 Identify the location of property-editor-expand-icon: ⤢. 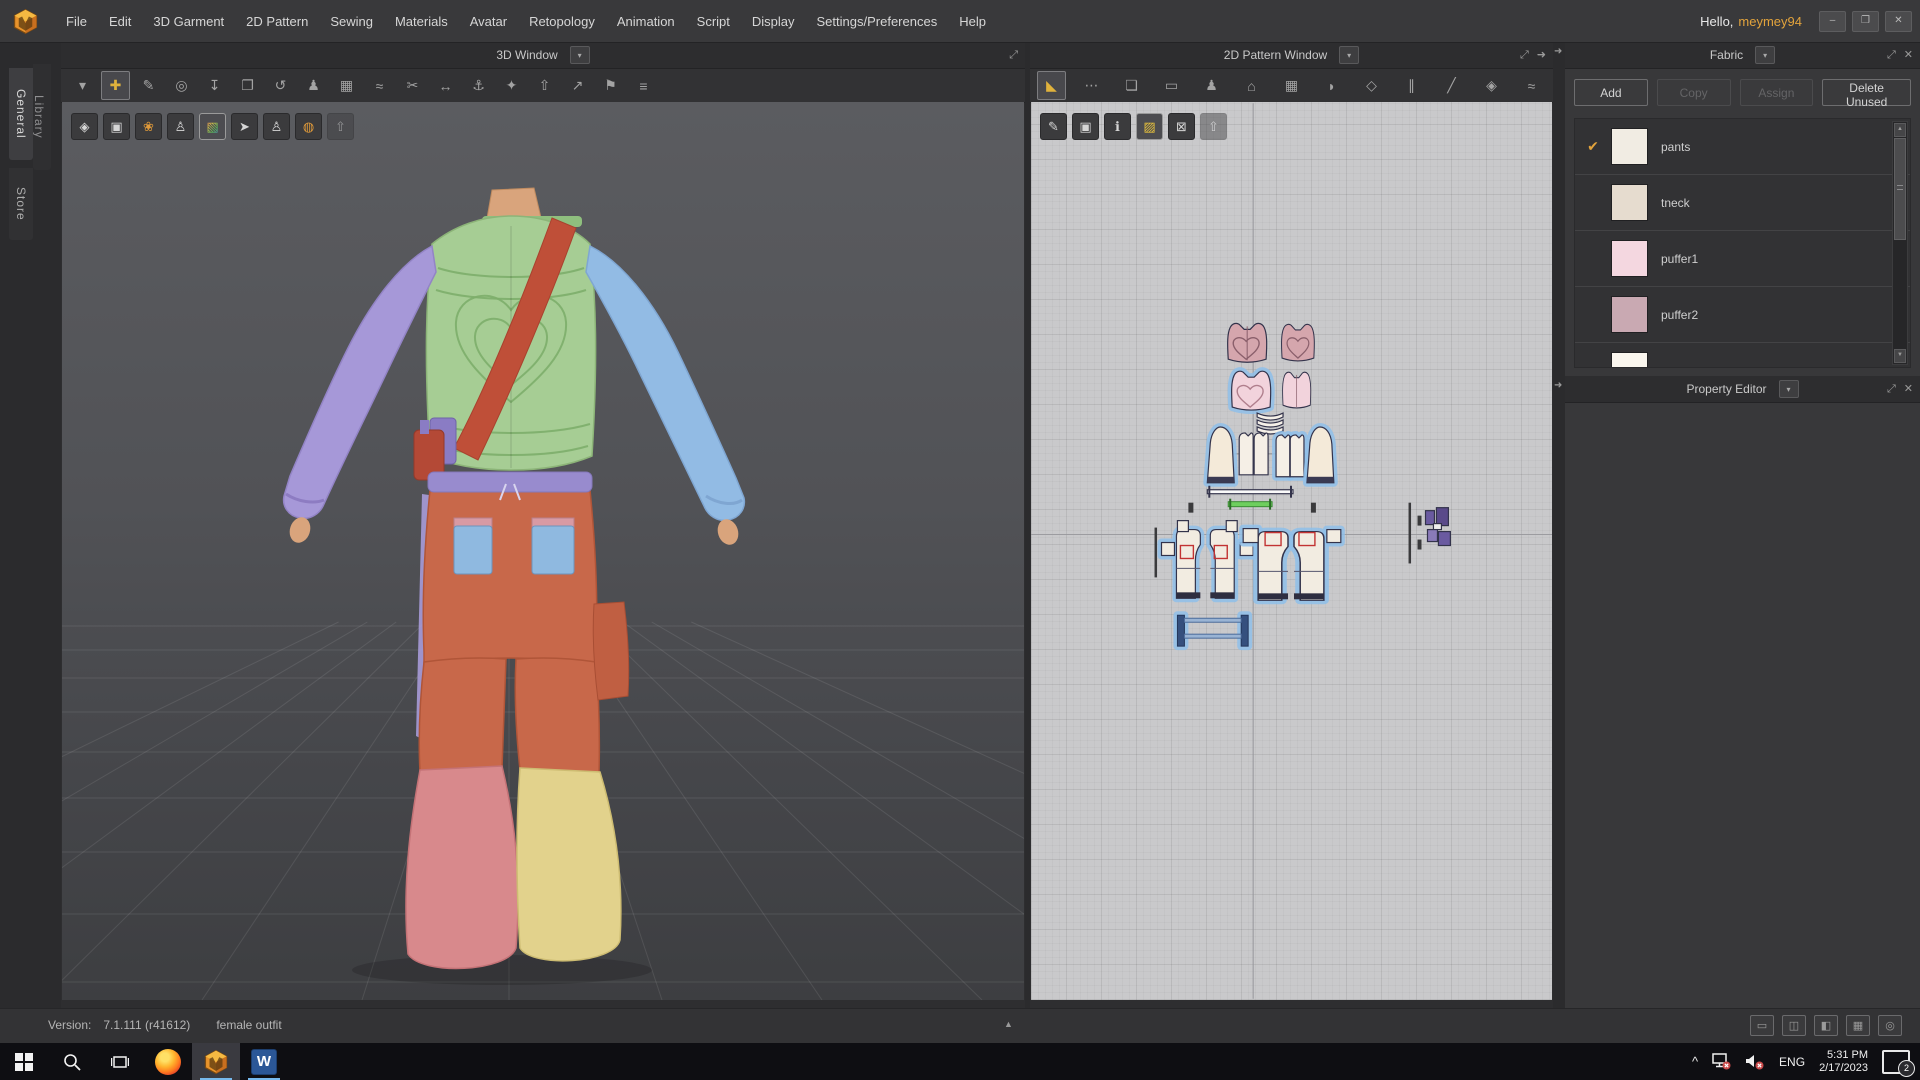
(1891, 389).